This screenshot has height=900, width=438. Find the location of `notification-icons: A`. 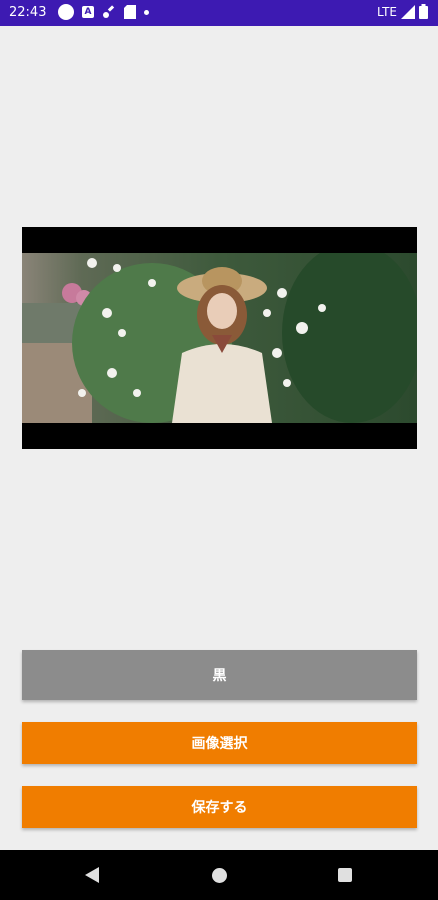

notification-icons: A is located at coordinates (103, 12).